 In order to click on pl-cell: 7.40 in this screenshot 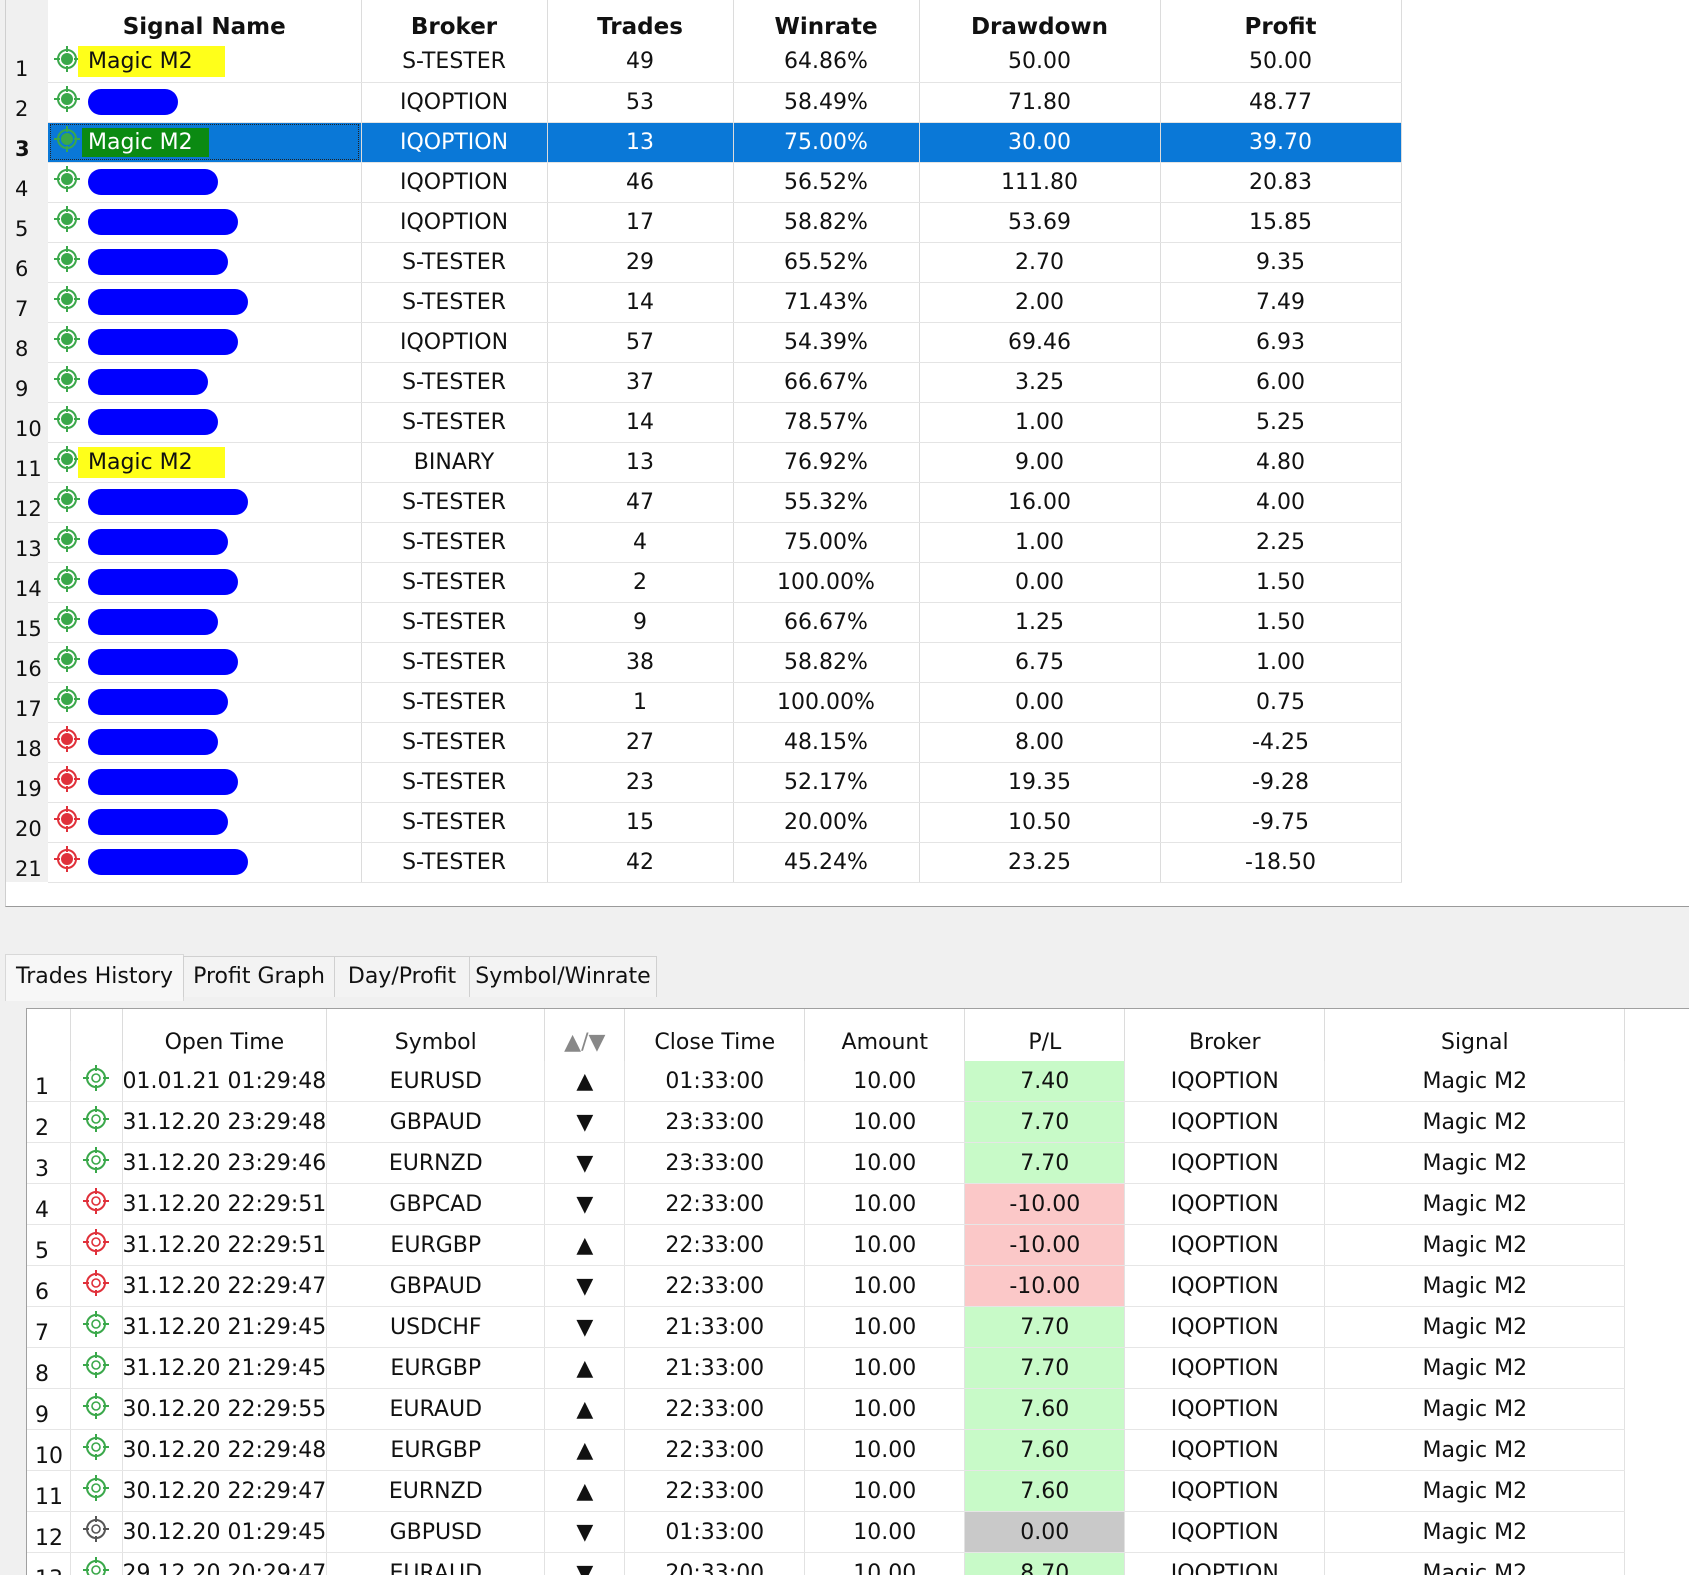, I will do `click(1045, 1081)`.